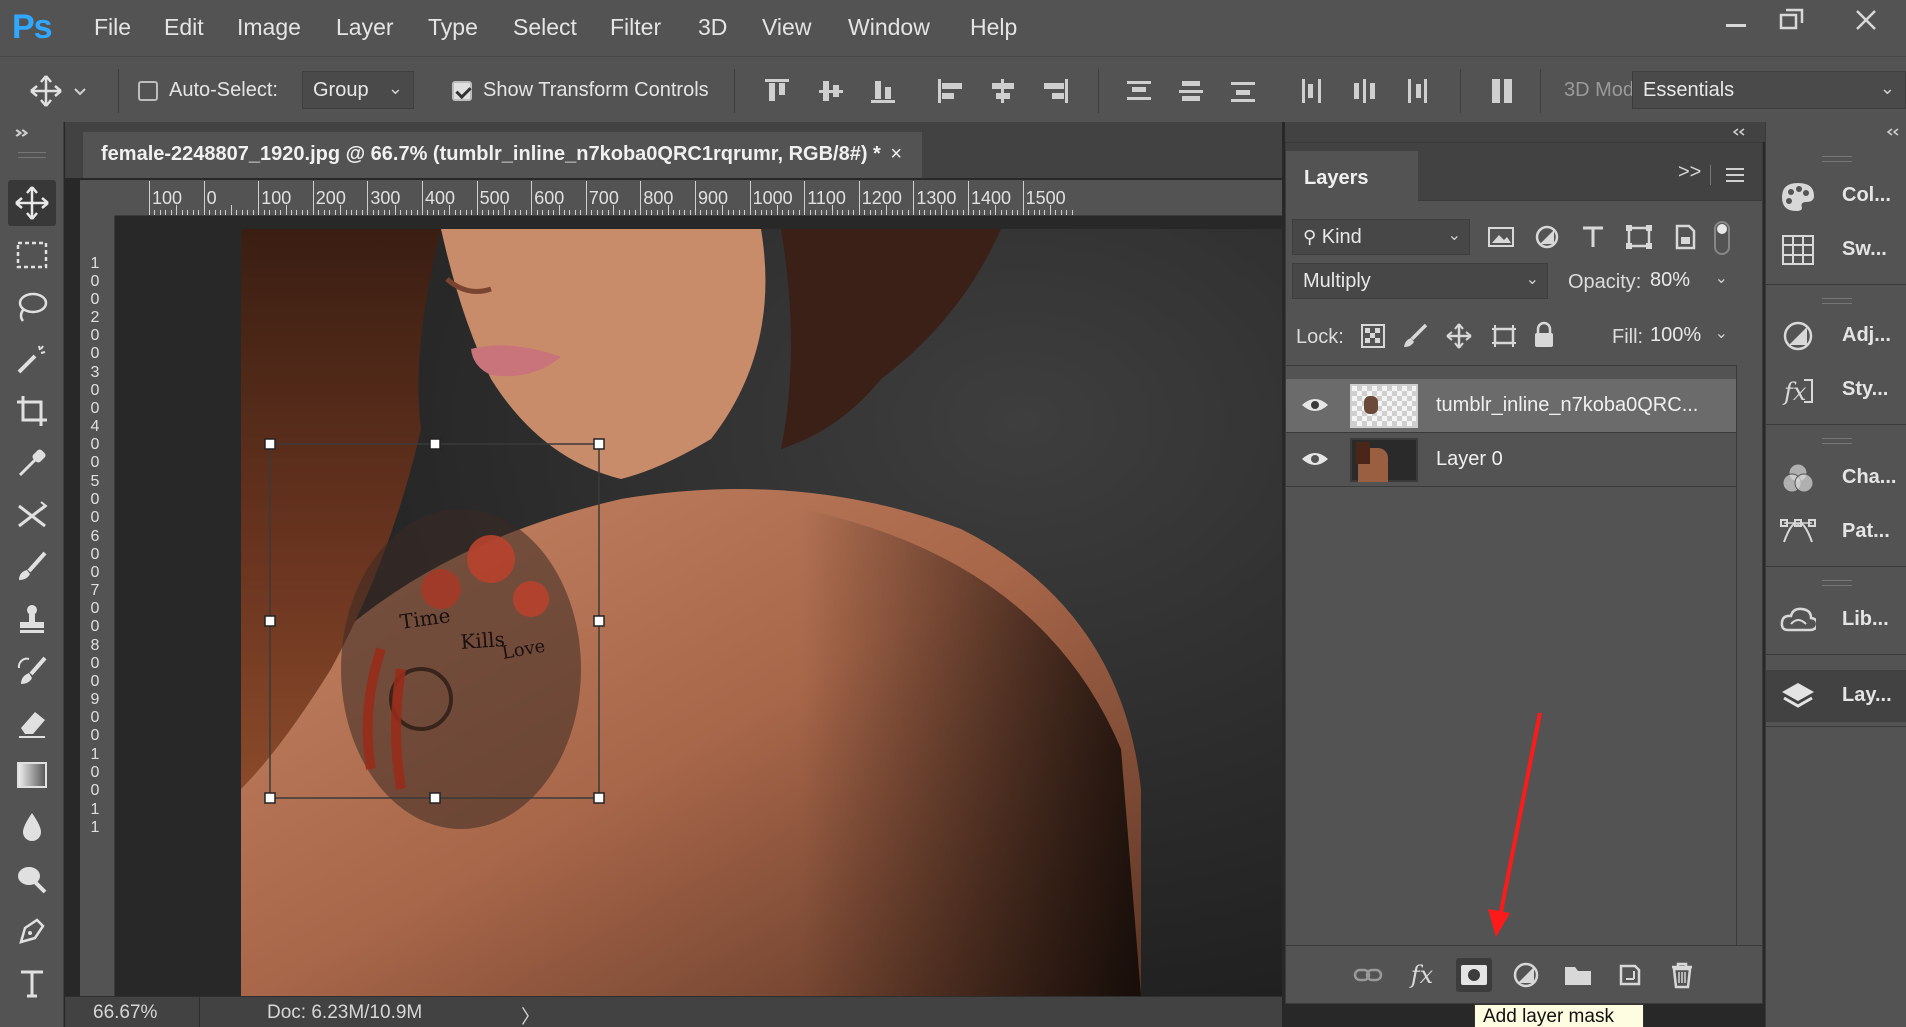 This screenshot has width=1906, height=1027. What do you see at coordinates (1547, 238) in the screenshot?
I see `filter-adjustment-icon` at bounding box center [1547, 238].